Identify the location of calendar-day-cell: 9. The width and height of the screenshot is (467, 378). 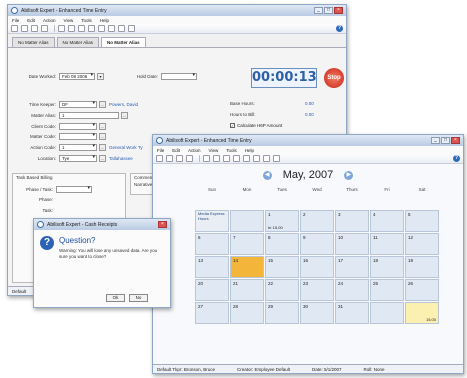
(317, 244).